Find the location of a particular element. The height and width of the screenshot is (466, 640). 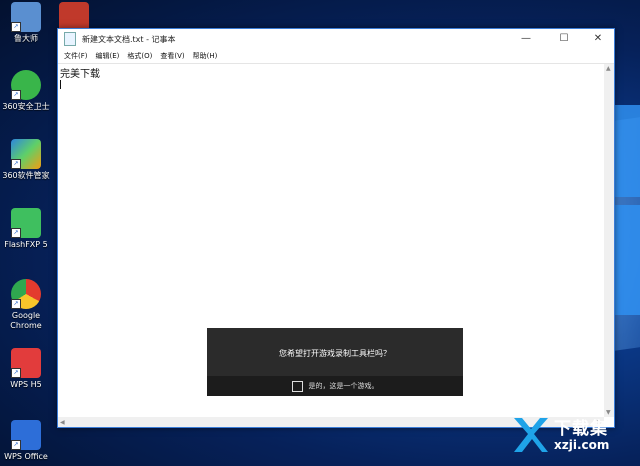

menu-bar: 文件(F) 编辑(E) 格式(O) 查看(V) 帮助(H) is located at coordinates (336, 56).